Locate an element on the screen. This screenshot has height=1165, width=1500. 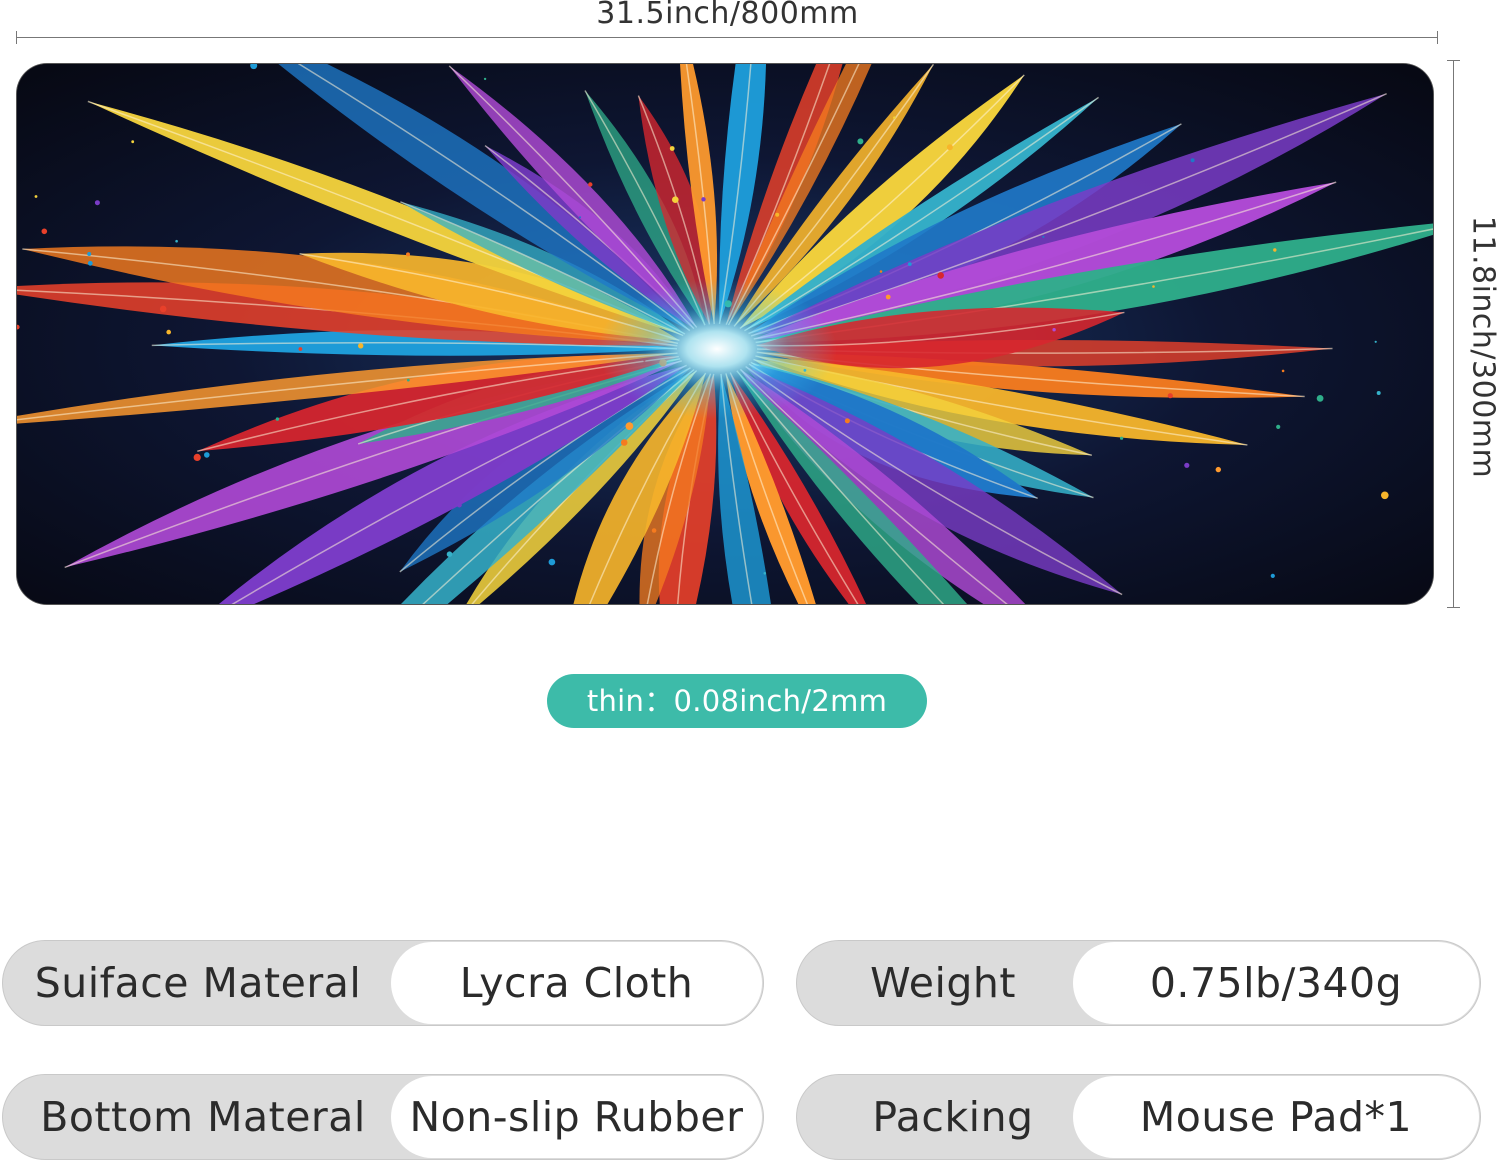
spec-label: Suiface Materal is located at coordinates (198, 983).